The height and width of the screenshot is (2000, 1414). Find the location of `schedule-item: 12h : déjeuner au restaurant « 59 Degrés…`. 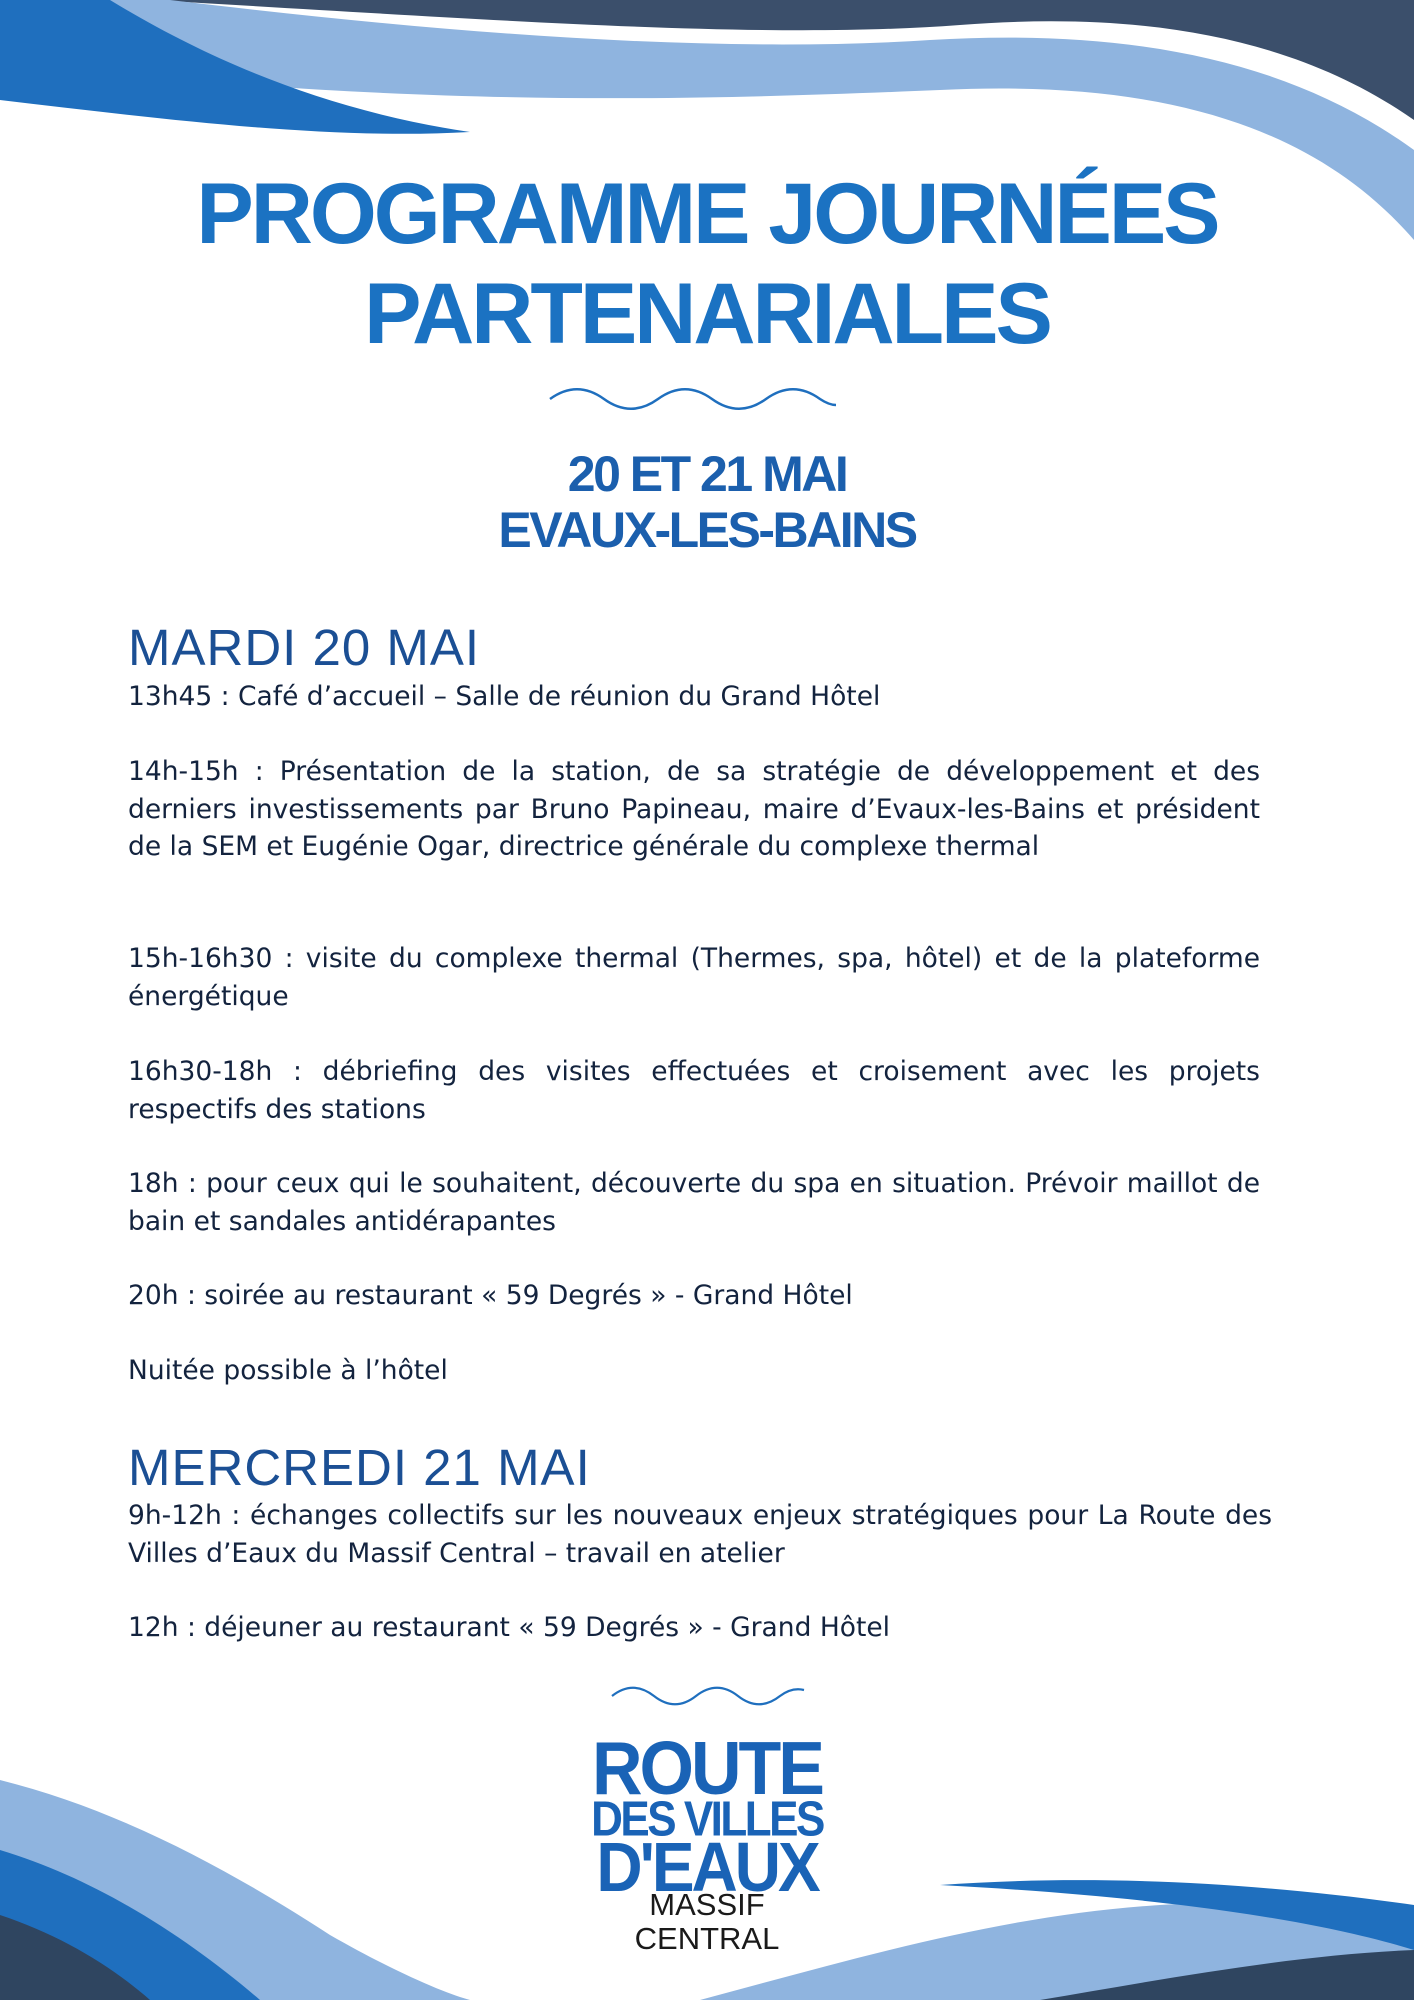

schedule-item: 12h : déjeuner au restaurant « 59 Degrés… is located at coordinates (509, 1627).